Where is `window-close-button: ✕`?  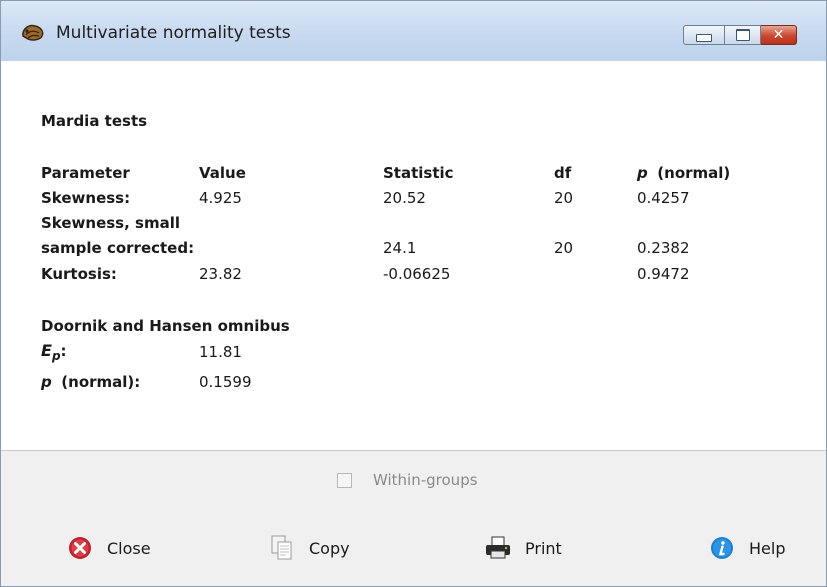
window-close-button: ✕ is located at coordinates (779, 35).